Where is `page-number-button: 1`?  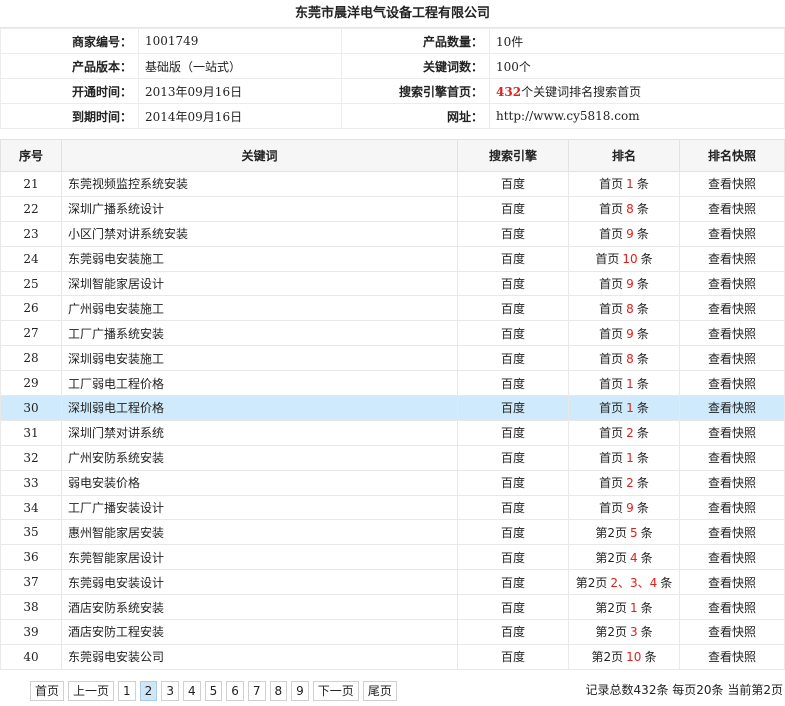 page-number-button: 1 is located at coordinates (127, 690).